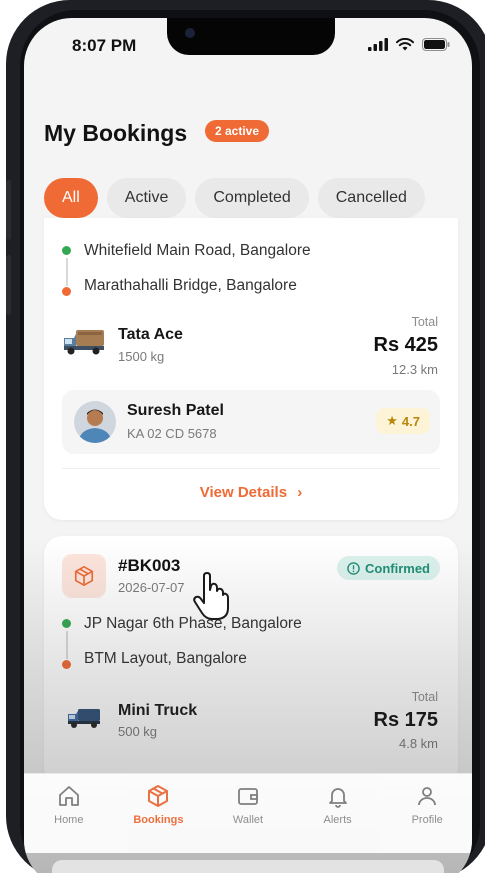 The width and height of the screenshot is (485, 873). What do you see at coordinates (68, 796) in the screenshot?
I see `home-icon` at bounding box center [68, 796].